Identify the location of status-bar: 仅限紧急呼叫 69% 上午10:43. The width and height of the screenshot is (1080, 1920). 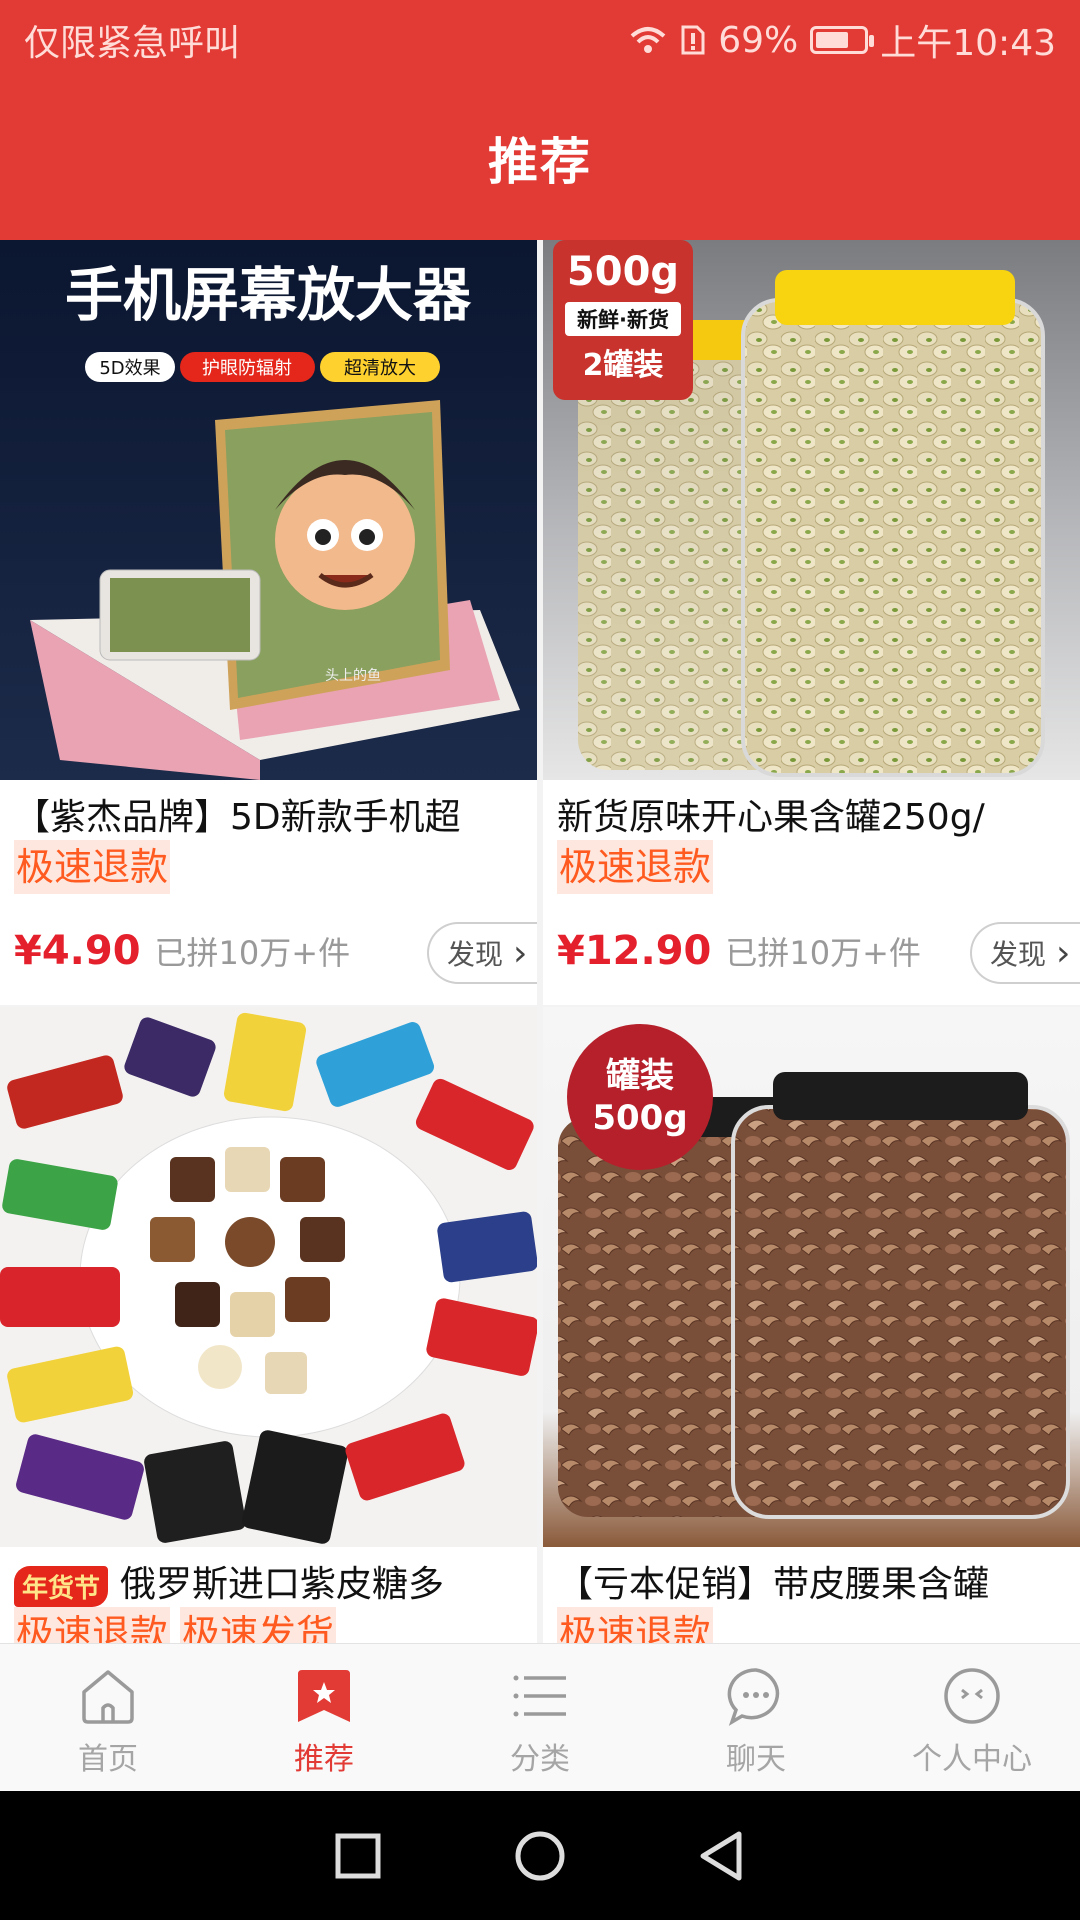
(540, 37).